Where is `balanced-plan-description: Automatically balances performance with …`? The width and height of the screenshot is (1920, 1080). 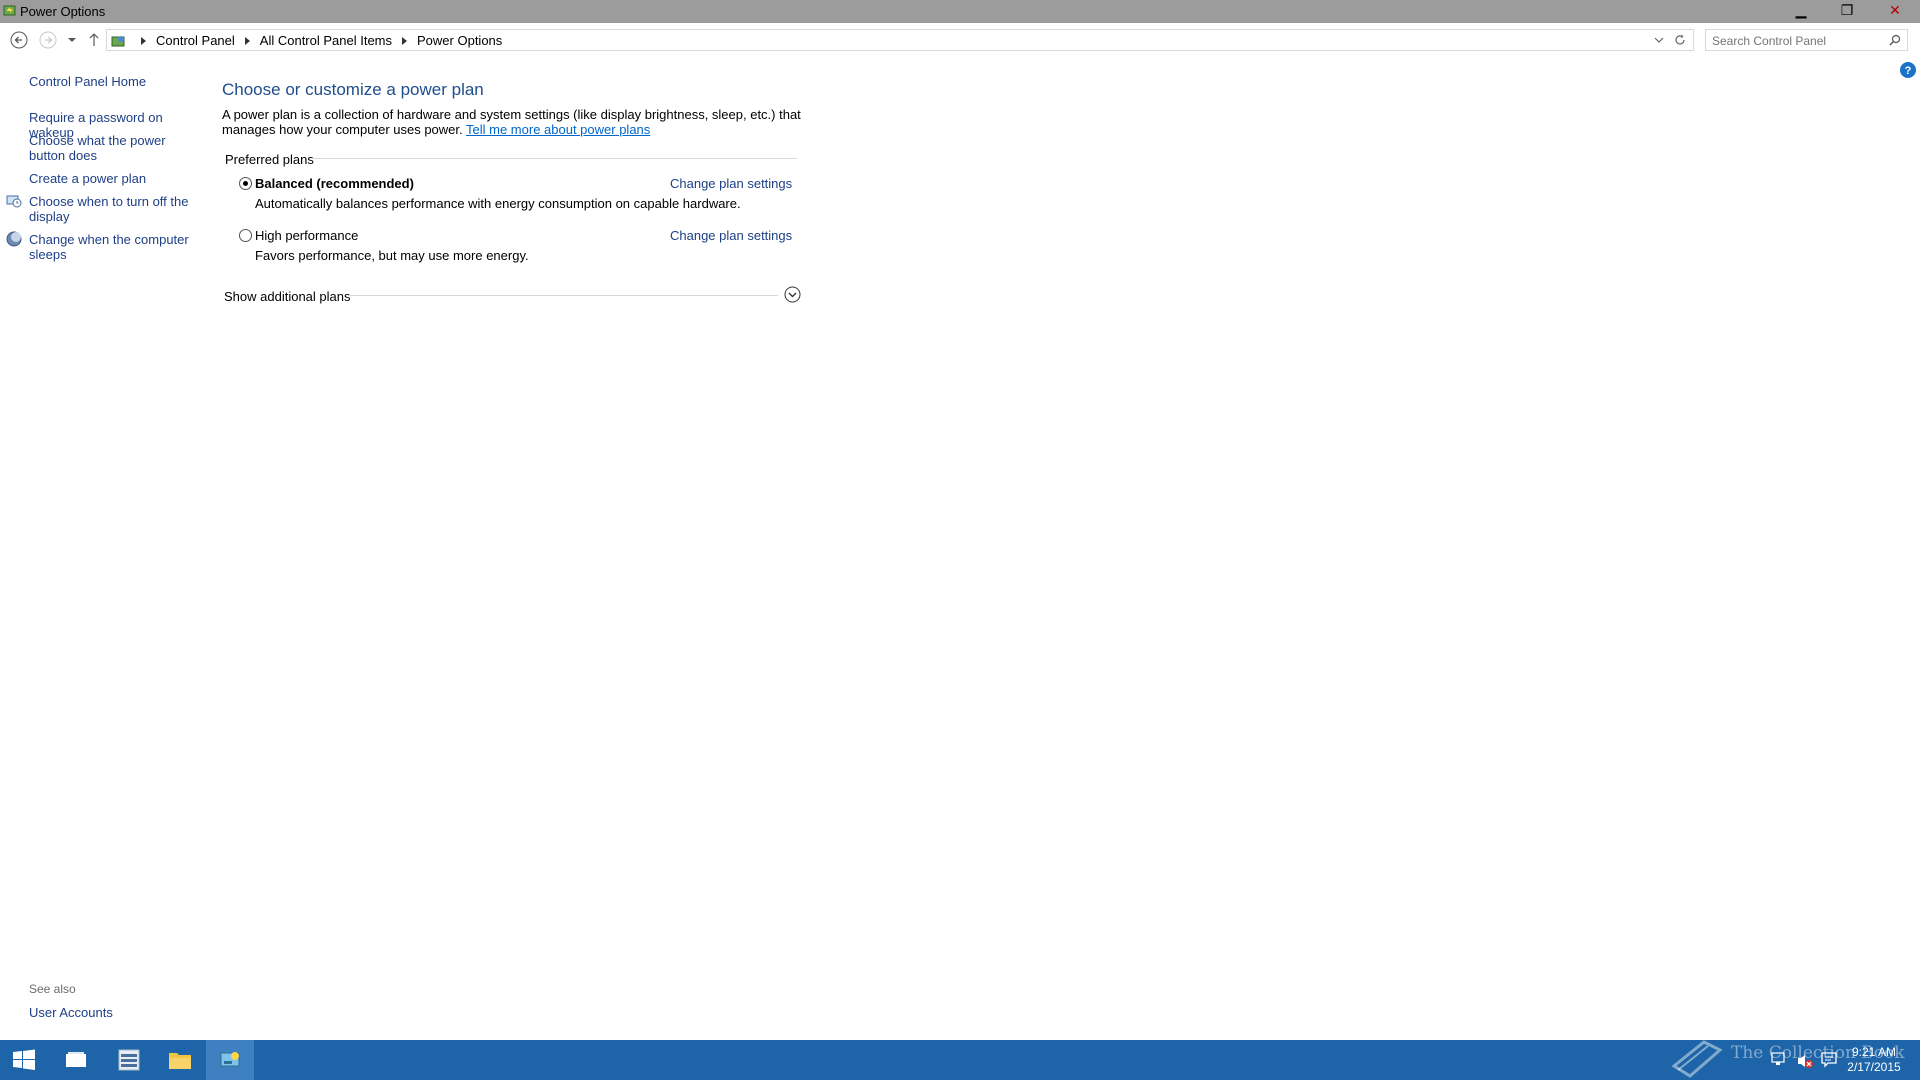
balanced-plan-description: Automatically balances performance with … is located at coordinates (498, 203).